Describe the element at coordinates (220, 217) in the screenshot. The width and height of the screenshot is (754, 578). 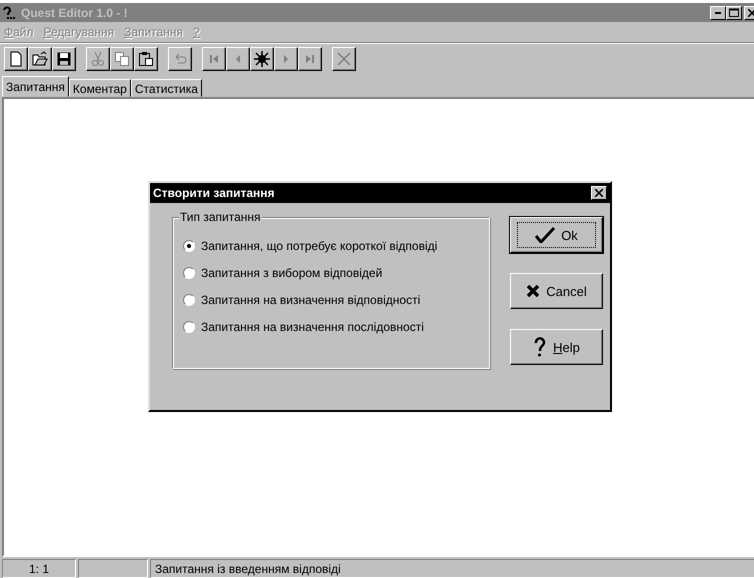
I see `group-label: Тип запитання` at that location.